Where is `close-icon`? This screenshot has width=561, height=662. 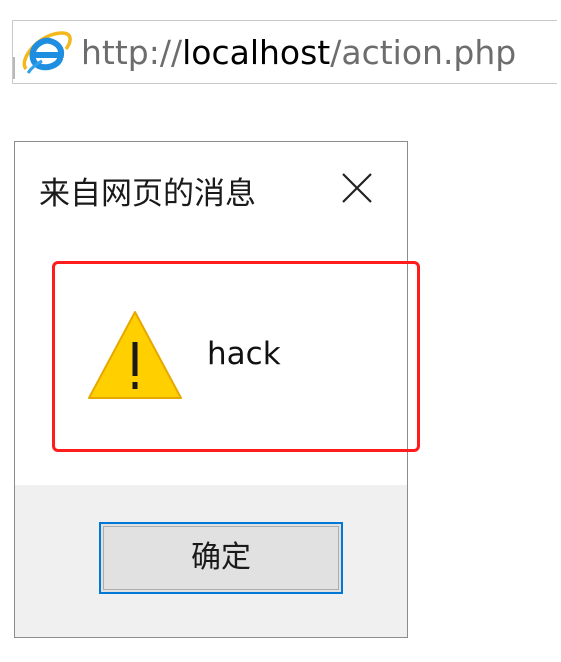
close-icon is located at coordinates (357, 188).